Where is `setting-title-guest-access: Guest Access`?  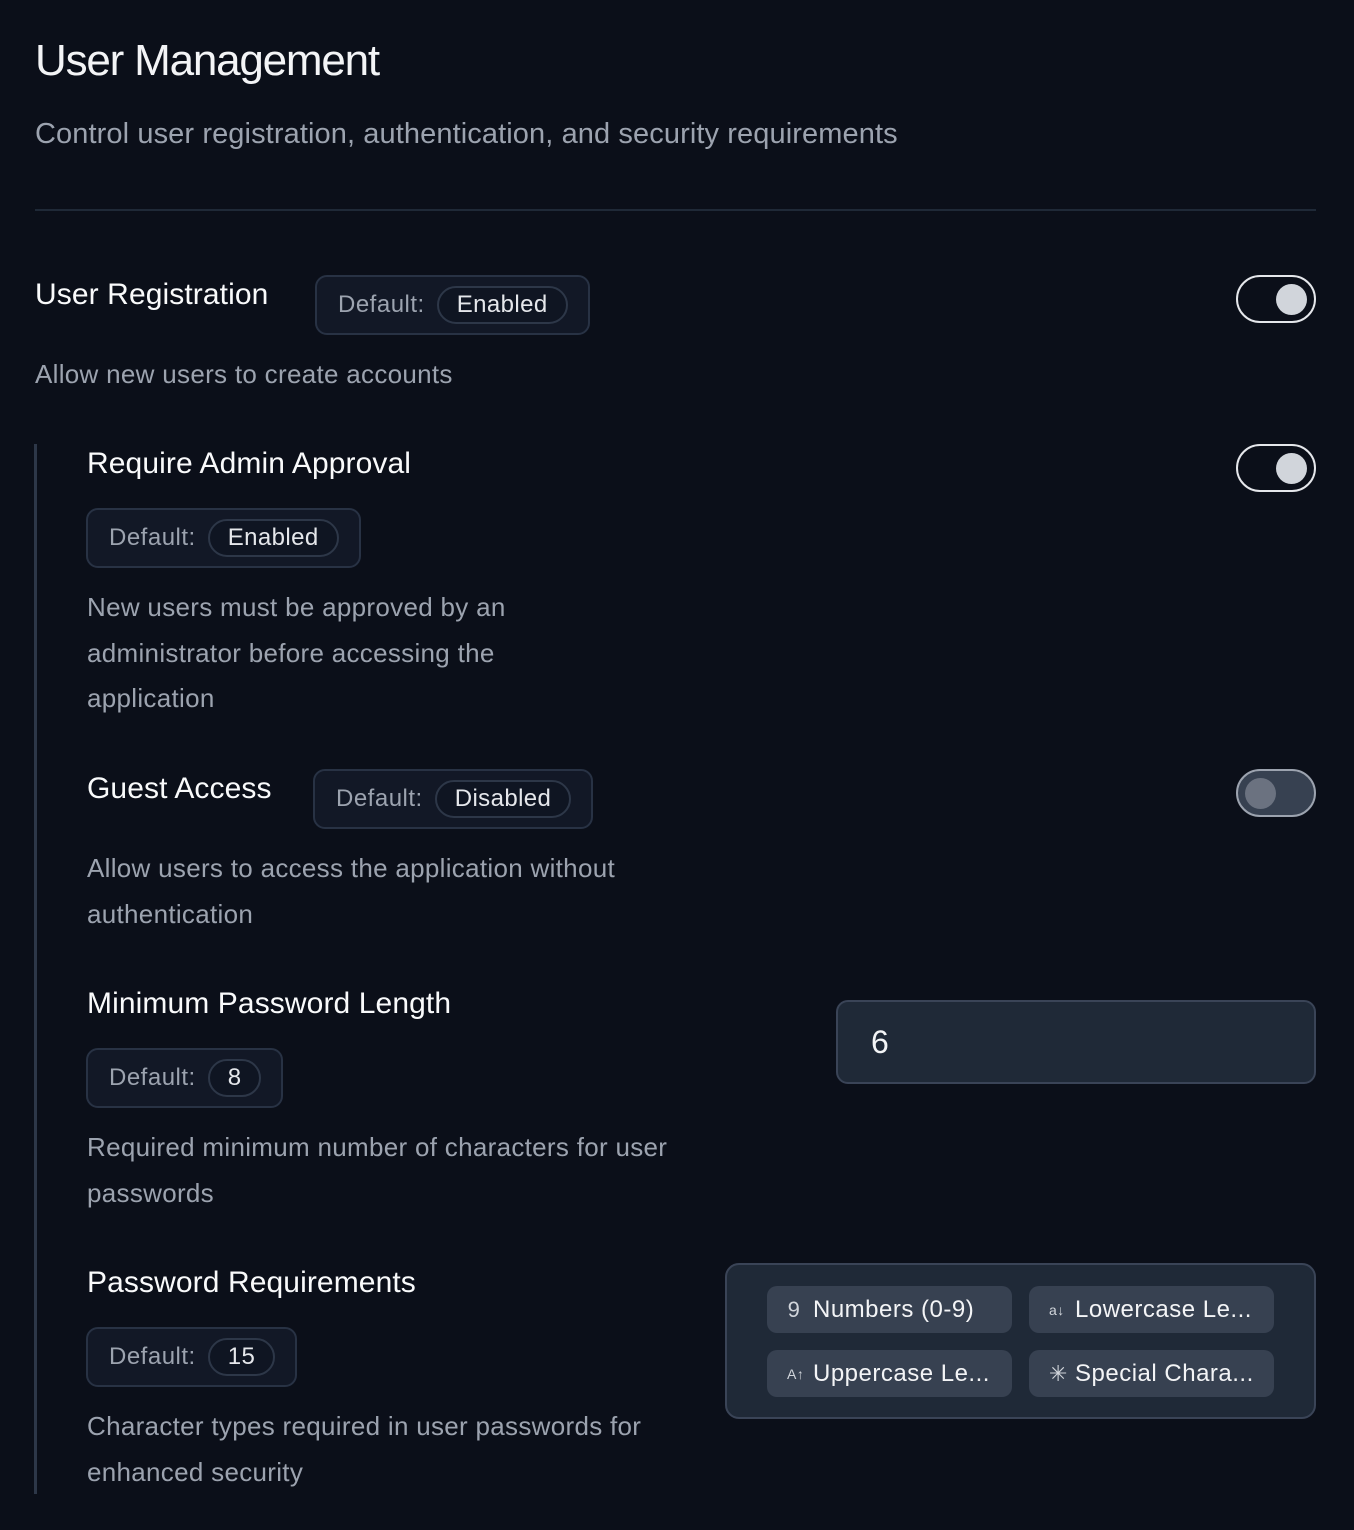
setting-title-guest-access: Guest Access is located at coordinates (179, 788).